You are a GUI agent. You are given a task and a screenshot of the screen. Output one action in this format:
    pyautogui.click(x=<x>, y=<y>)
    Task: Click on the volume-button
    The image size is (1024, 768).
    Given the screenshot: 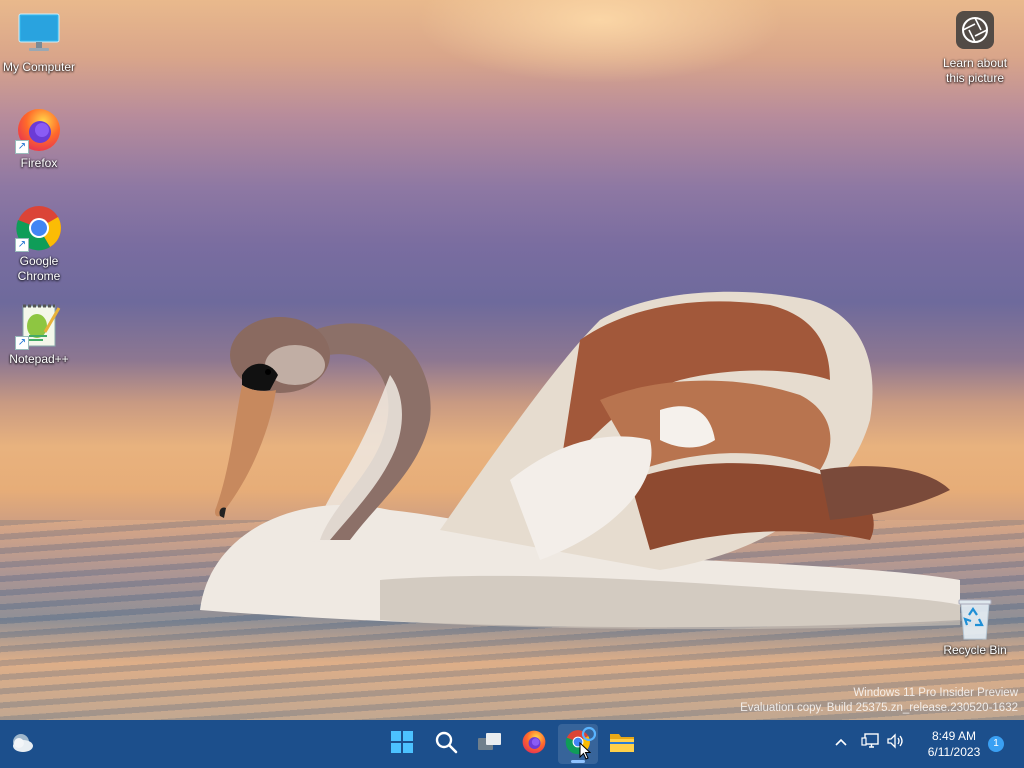 What is the action you would take?
    pyautogui.click(x=895, y=743)
    